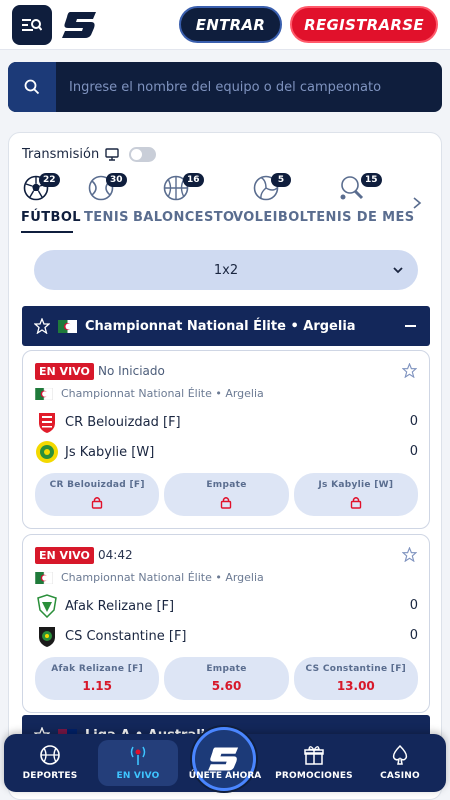 This screenshot has height=800, width=450. What do you see at coordinates (226, 452) in the screenshot?
I see `away-team-row: Js Kabylie [W] 0` at bounding box center [226, 452].